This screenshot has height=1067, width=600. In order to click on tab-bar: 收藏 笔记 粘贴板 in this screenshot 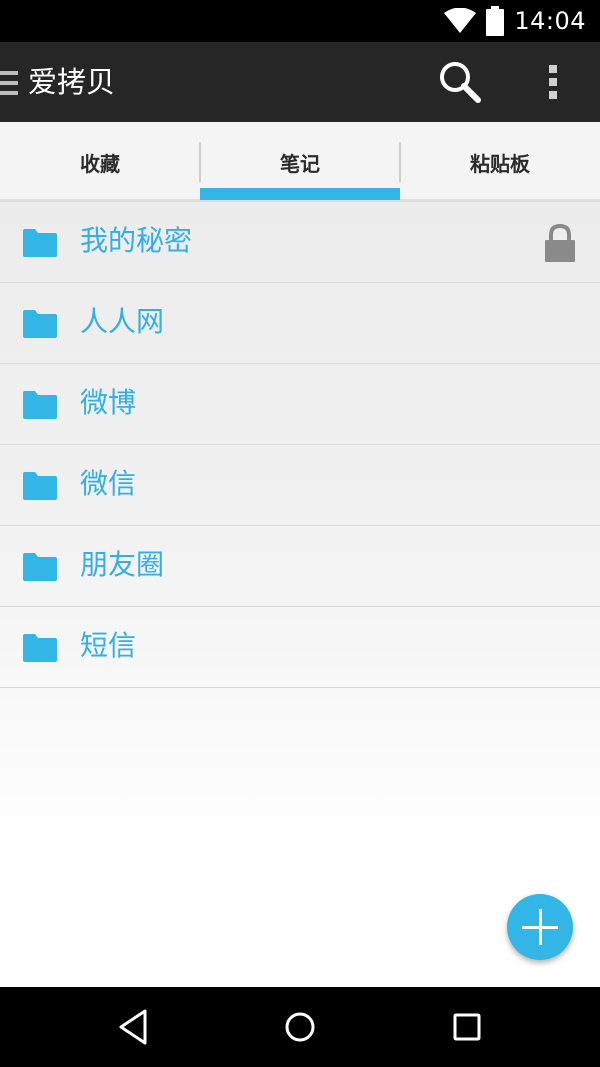, I will do `click(300, 162)`.